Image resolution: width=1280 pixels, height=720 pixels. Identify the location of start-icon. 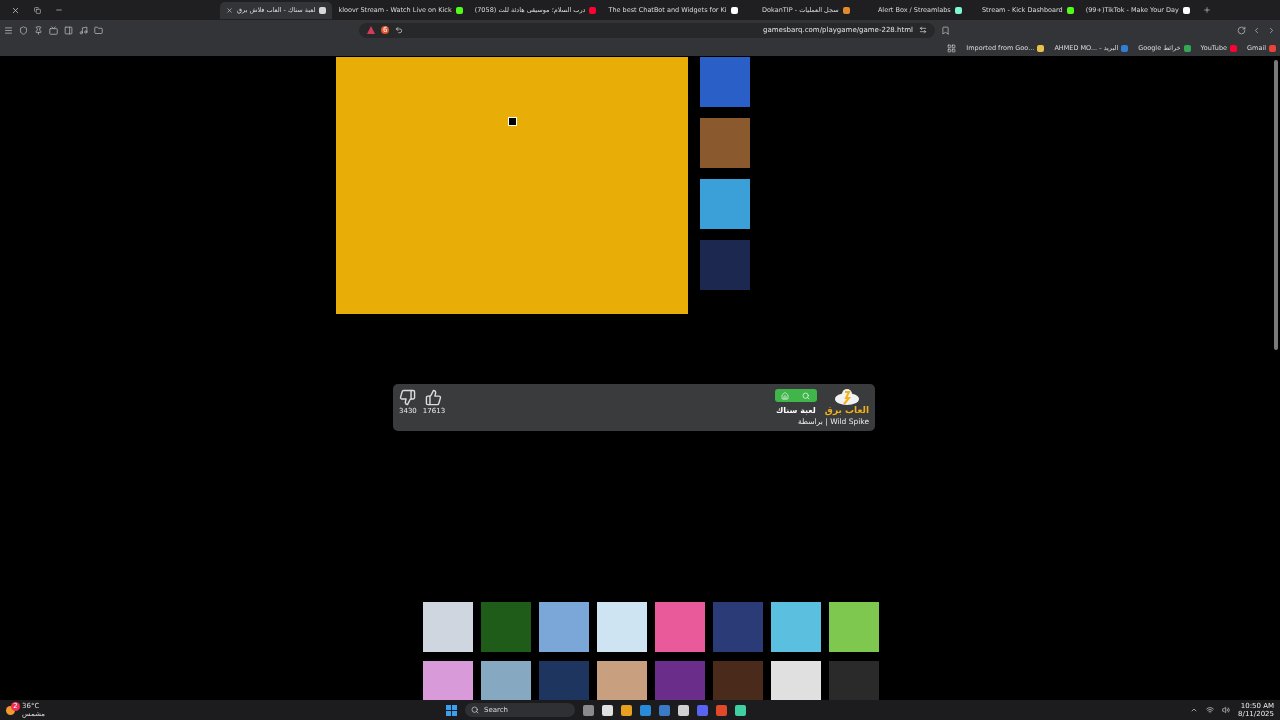
(451, 710).